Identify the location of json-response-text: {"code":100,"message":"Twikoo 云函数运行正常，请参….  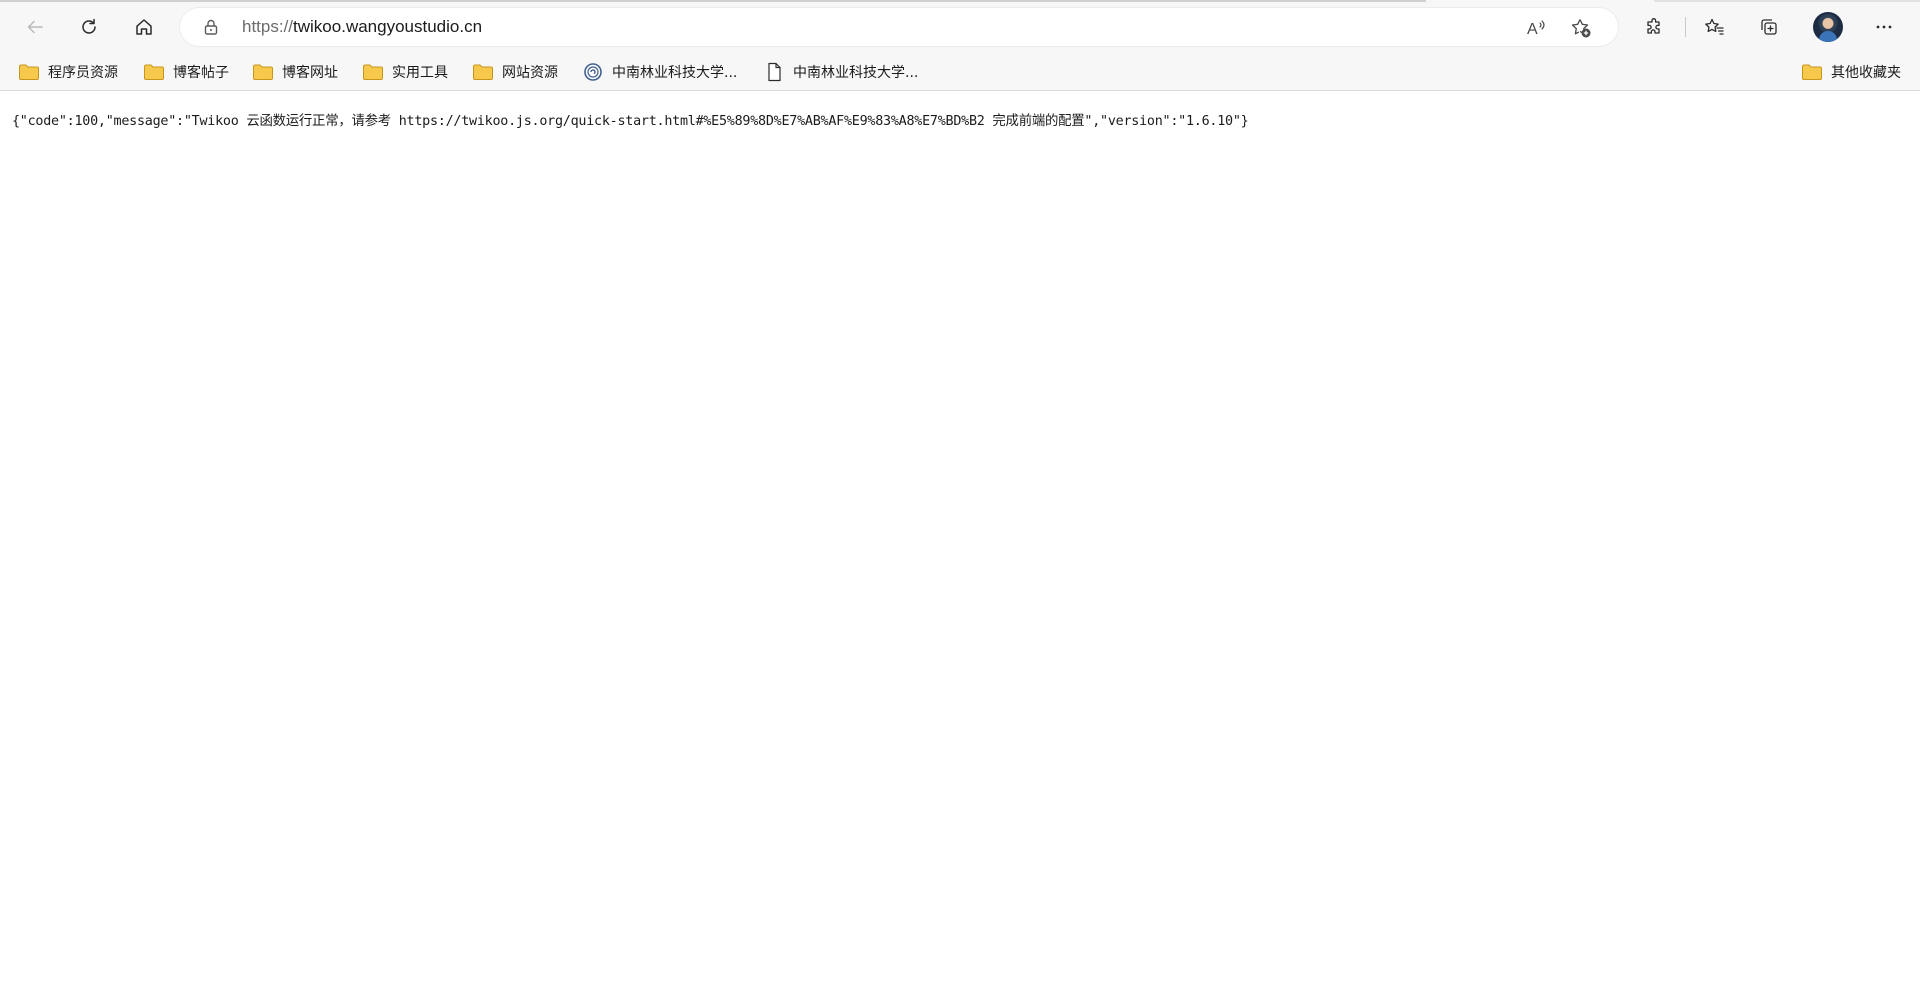
(630, 121).